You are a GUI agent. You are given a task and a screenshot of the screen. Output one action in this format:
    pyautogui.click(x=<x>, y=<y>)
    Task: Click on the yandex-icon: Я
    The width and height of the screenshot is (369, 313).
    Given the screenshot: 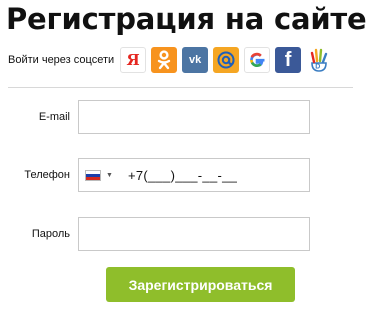 What is the action you would take?
    pyautogui.click(x=133, y=60)
    